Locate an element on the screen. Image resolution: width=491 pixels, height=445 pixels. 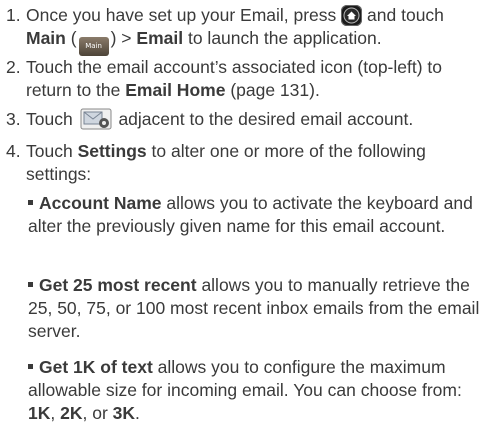
step-number: 2. is located at coordinates (13, 67).